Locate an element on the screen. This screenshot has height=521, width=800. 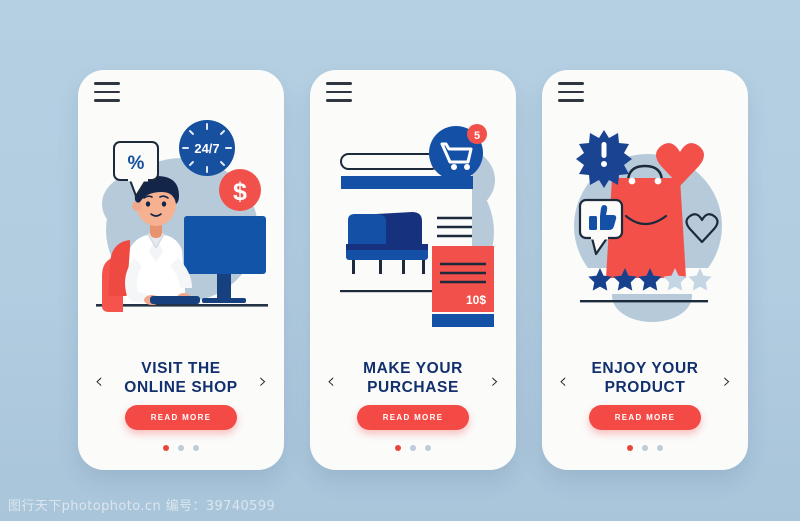
card-title-line-1: MAKE YOUR is located at coordinates (413, 368).